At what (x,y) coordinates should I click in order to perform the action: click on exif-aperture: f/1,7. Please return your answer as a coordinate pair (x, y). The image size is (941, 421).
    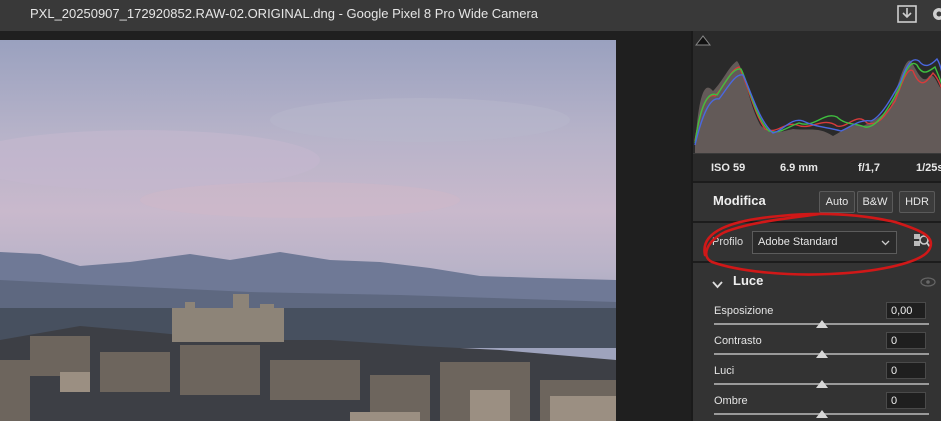
    Looking at the image, I should click on (869, 168).